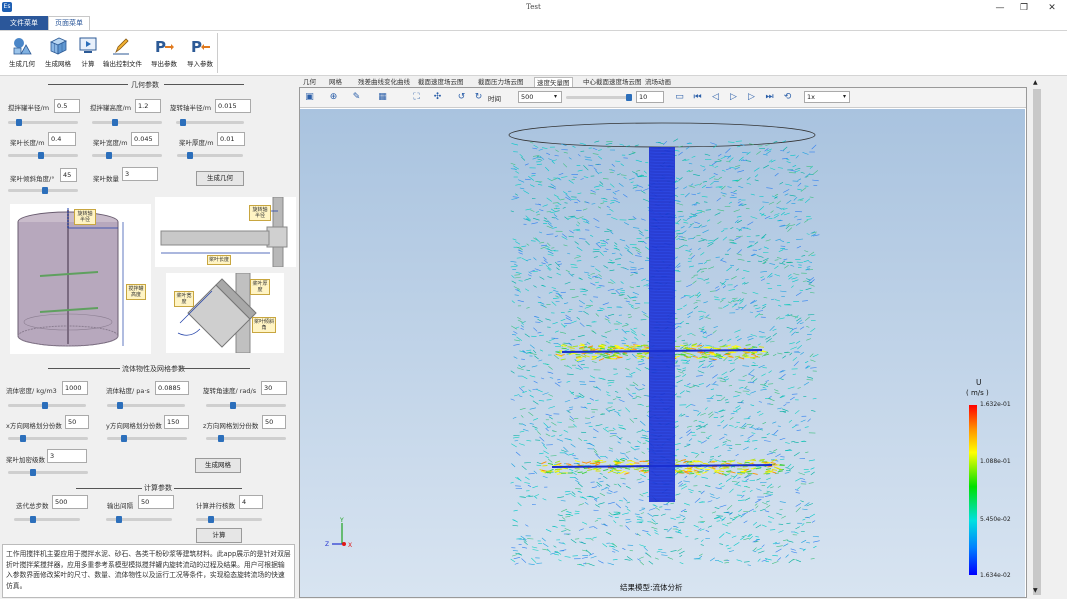 The image size is (1067, 599). Describe the element at coordinates (715, 97) in the screenshot. I see `prev-frame-icon: ◁` at that location.